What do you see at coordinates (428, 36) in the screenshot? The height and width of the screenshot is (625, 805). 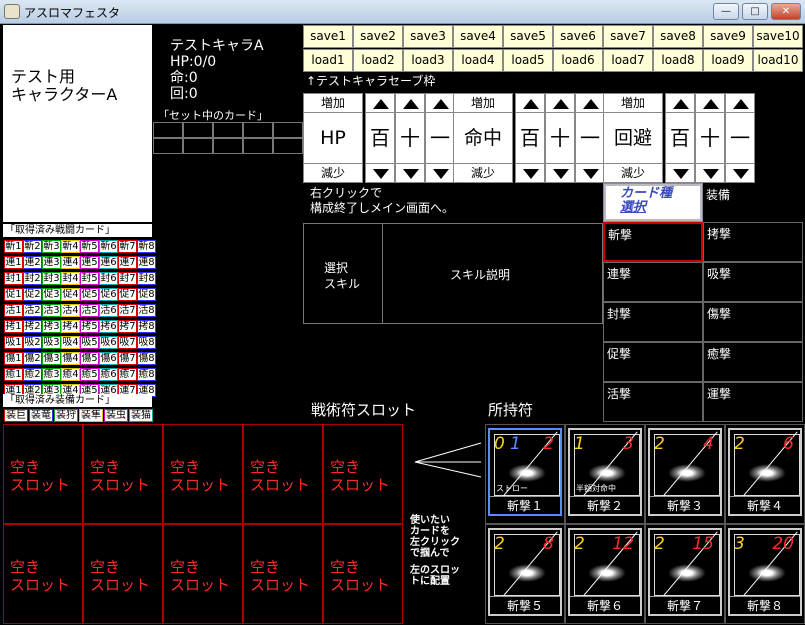 I see `save-button-3: save3` at bounding box center [428, 36].